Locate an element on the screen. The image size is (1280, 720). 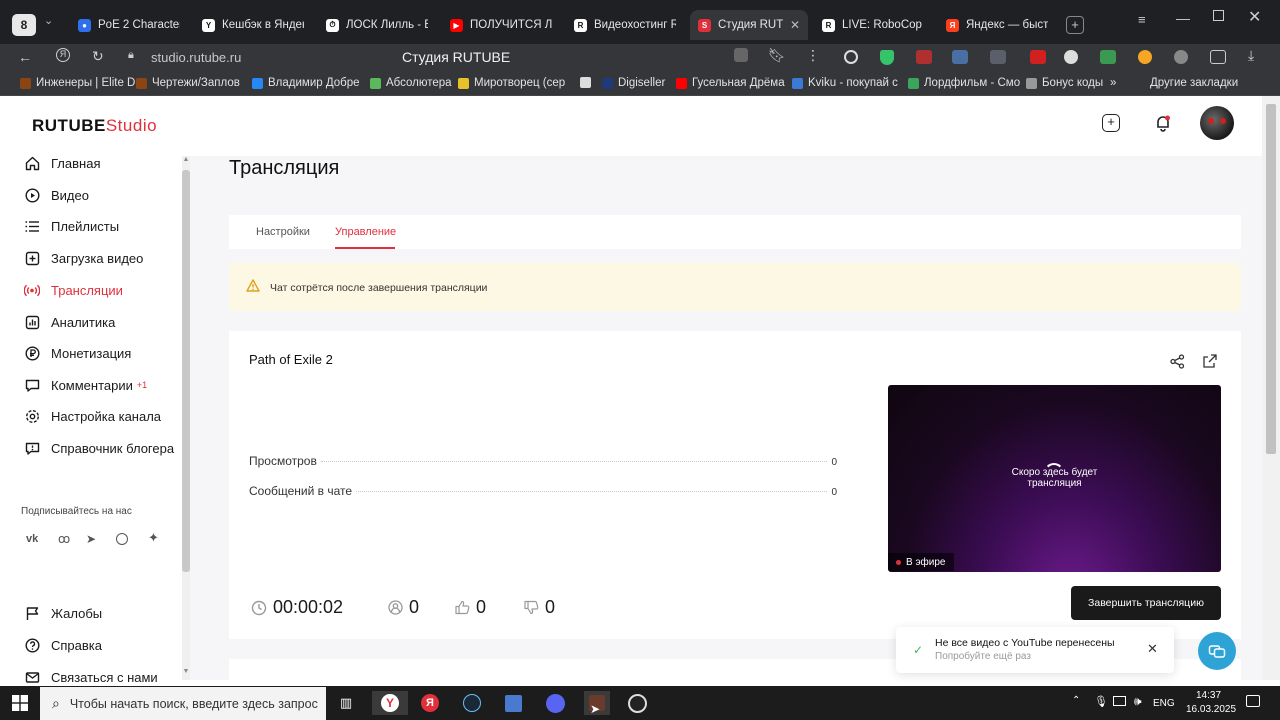
windows-start-icon is located at coordinates (20, 703).